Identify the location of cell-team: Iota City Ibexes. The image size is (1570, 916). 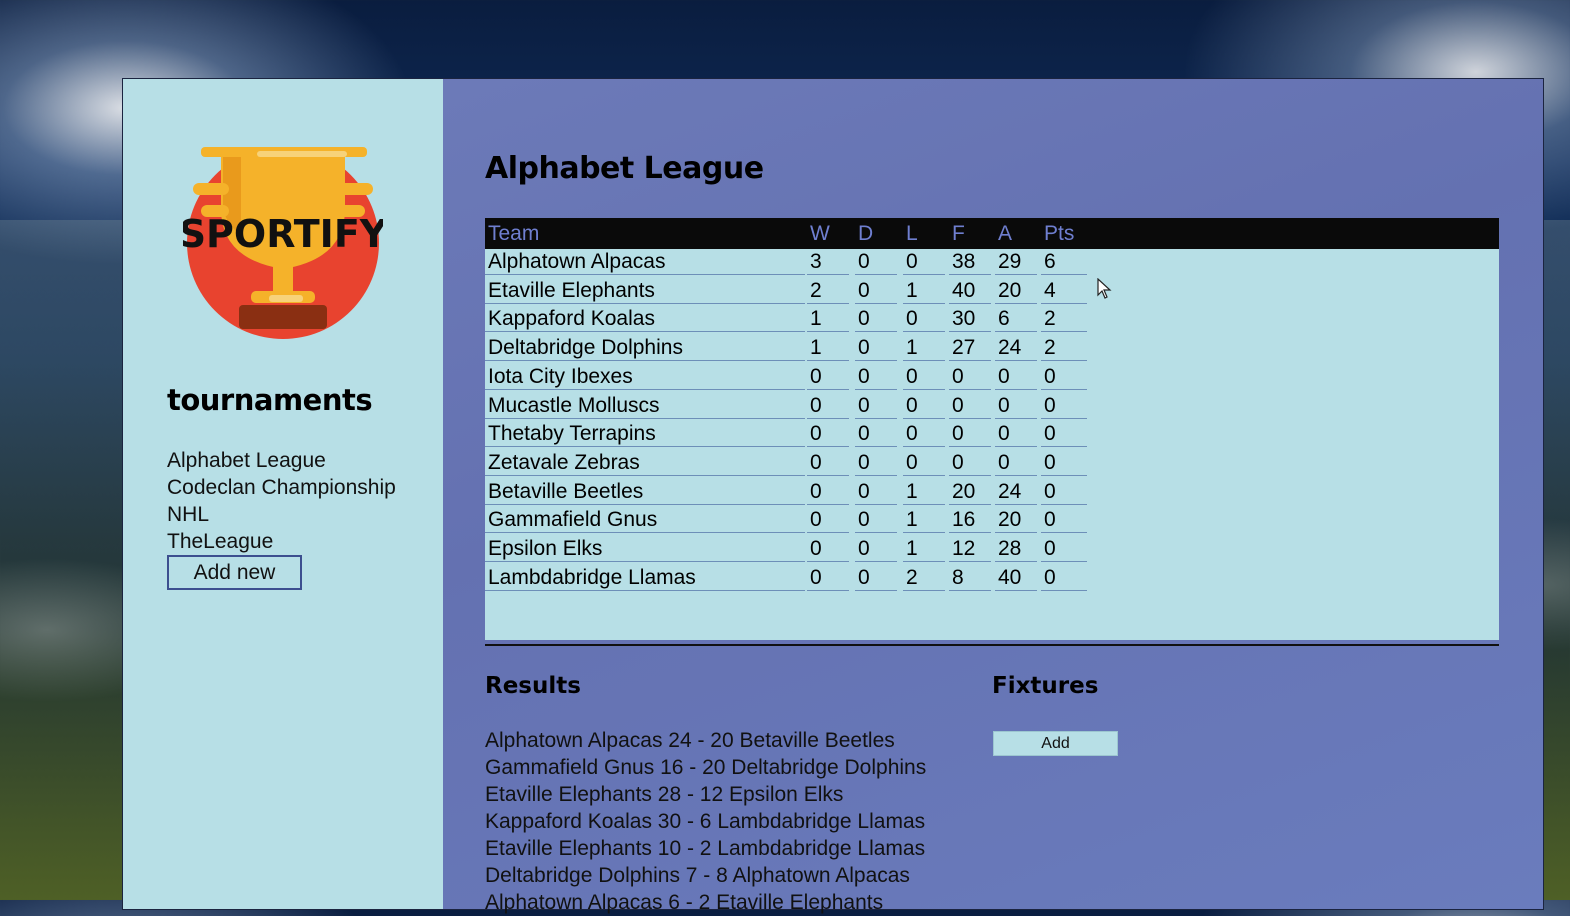
(645, 377).